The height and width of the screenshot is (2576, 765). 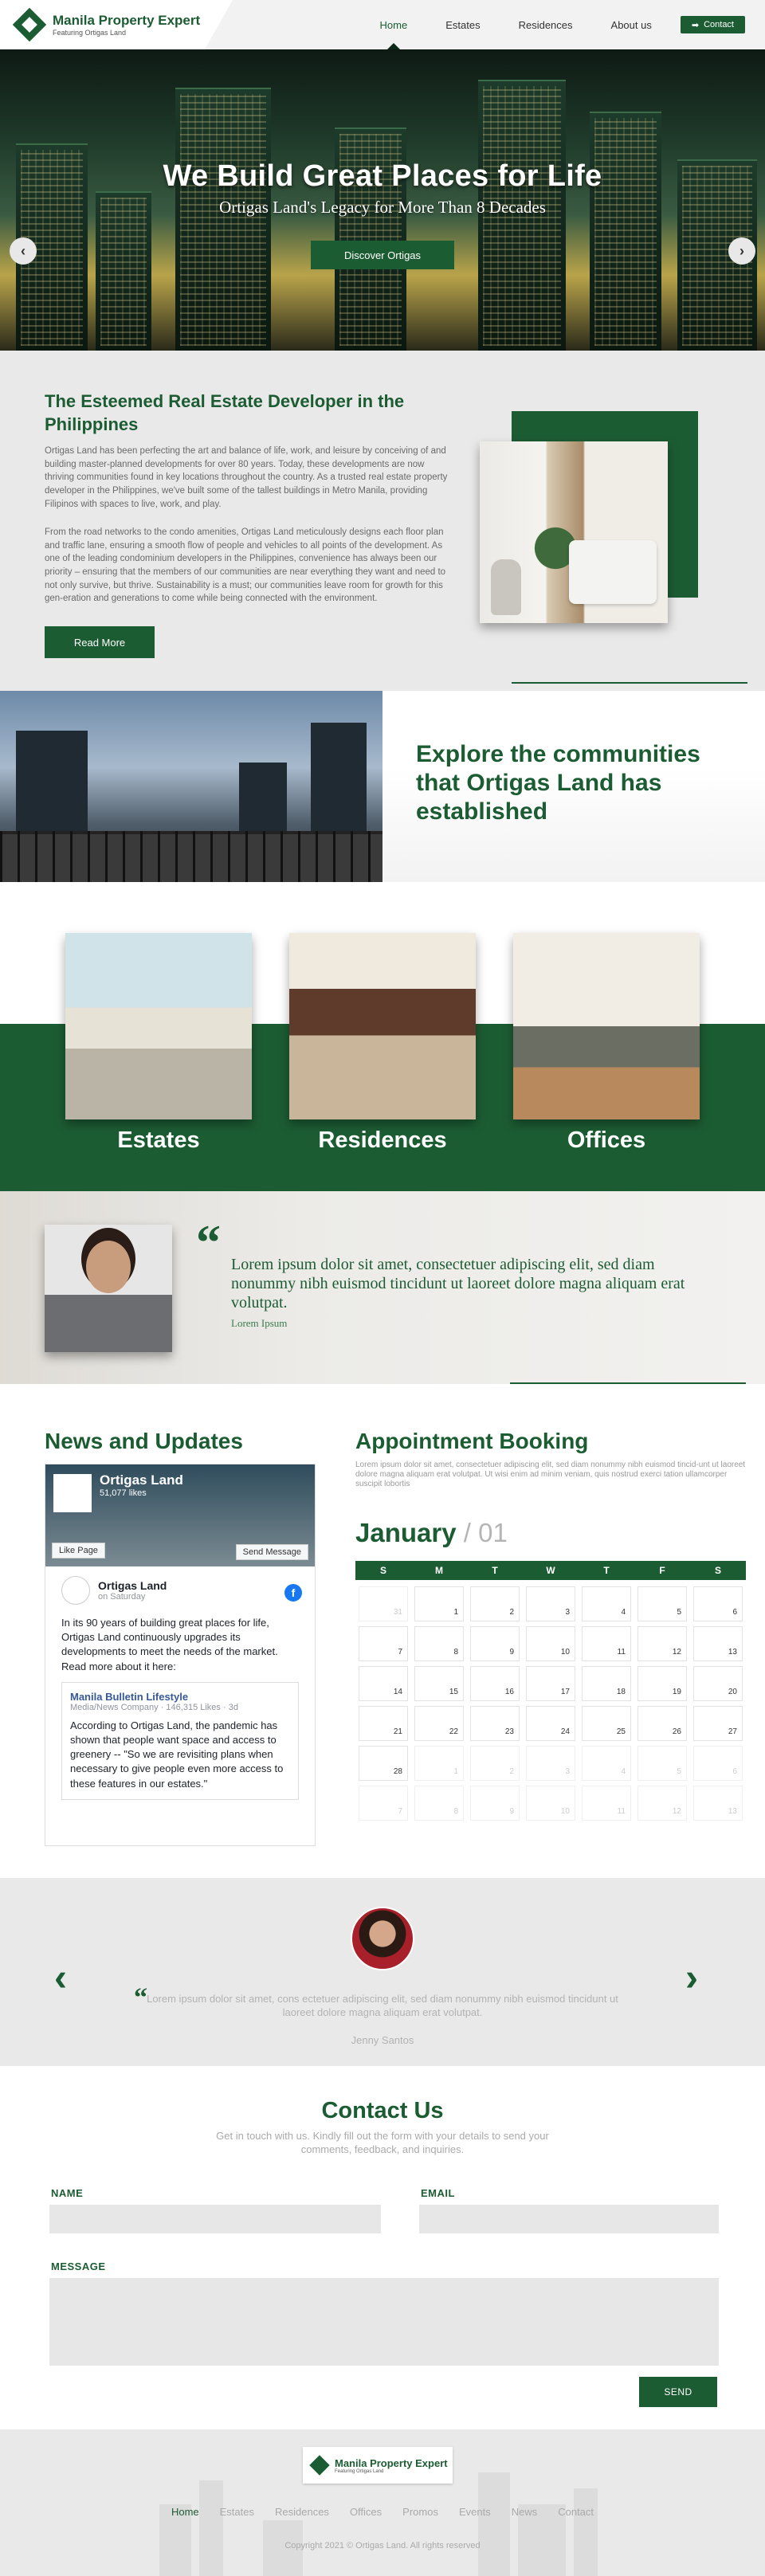 I want to click on calendar-day: 16, so click(x=495, y=1683).